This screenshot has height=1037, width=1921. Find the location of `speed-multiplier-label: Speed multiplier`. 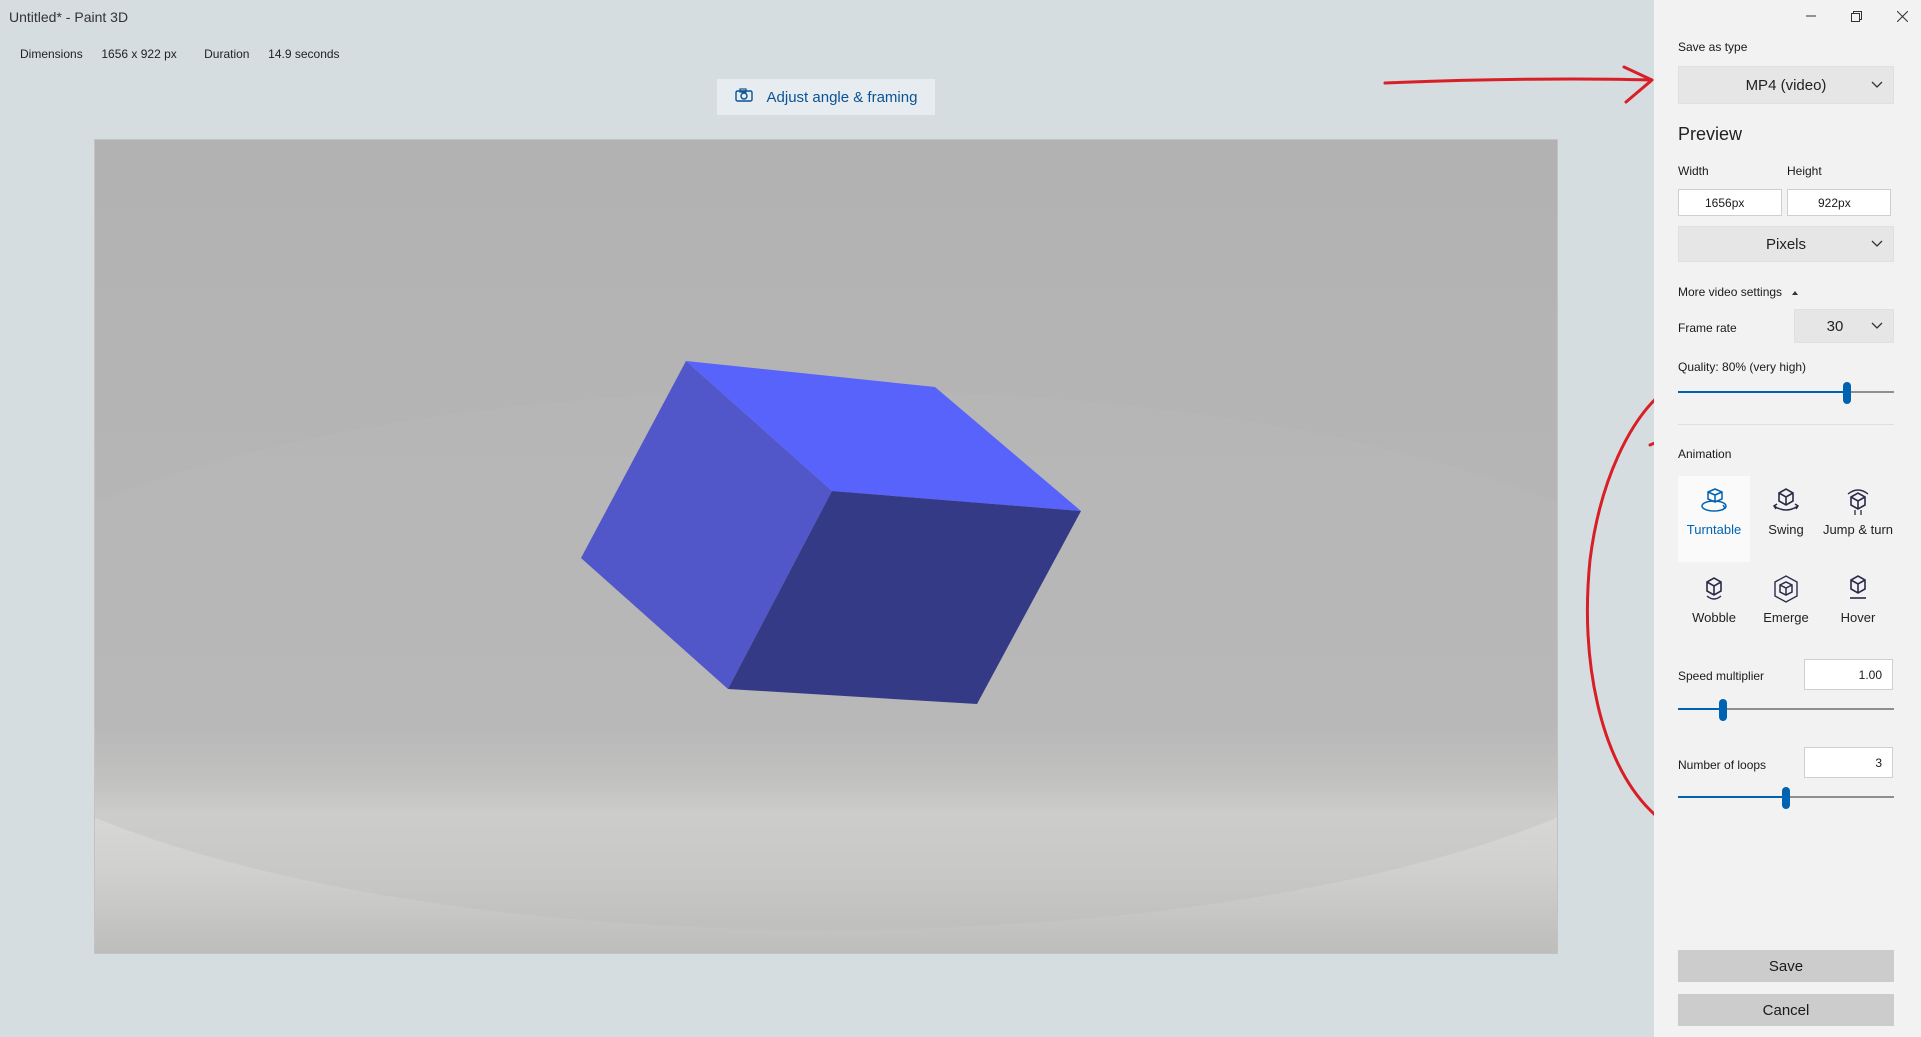

speed-multiplier-label: Speed multiplier is located at coordinates (1721, 676).